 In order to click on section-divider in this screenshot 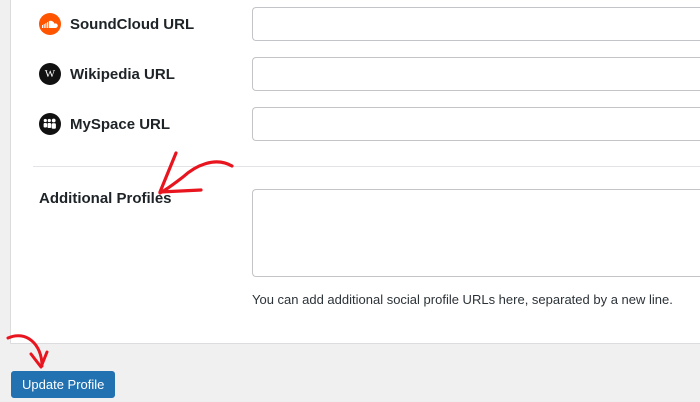, I will do `click(366, 166)`.